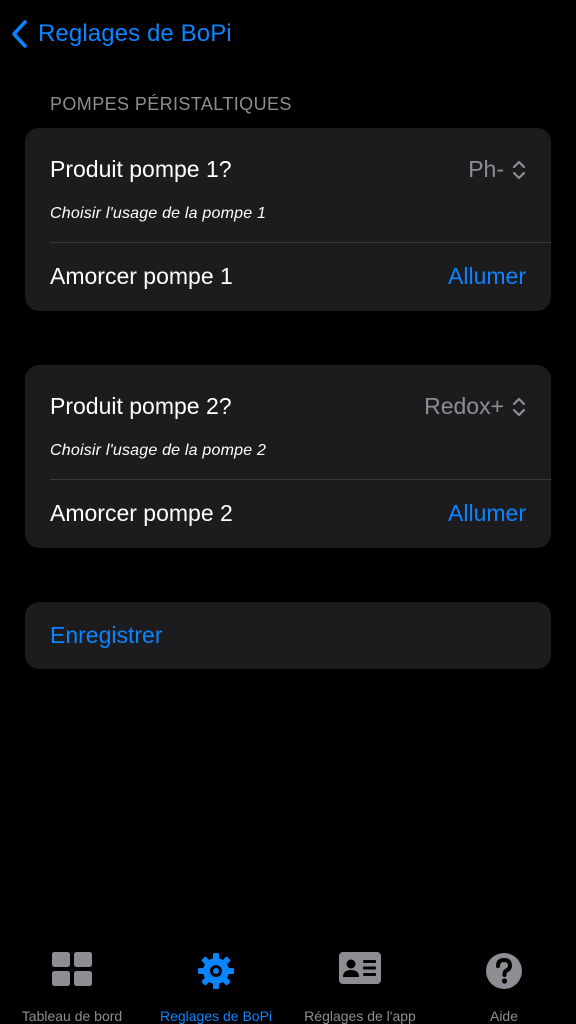 This screenshot has width=576, height=1024. I want to click on tab-bopi-settings: Reglages de BoPi, so click(216, 982).